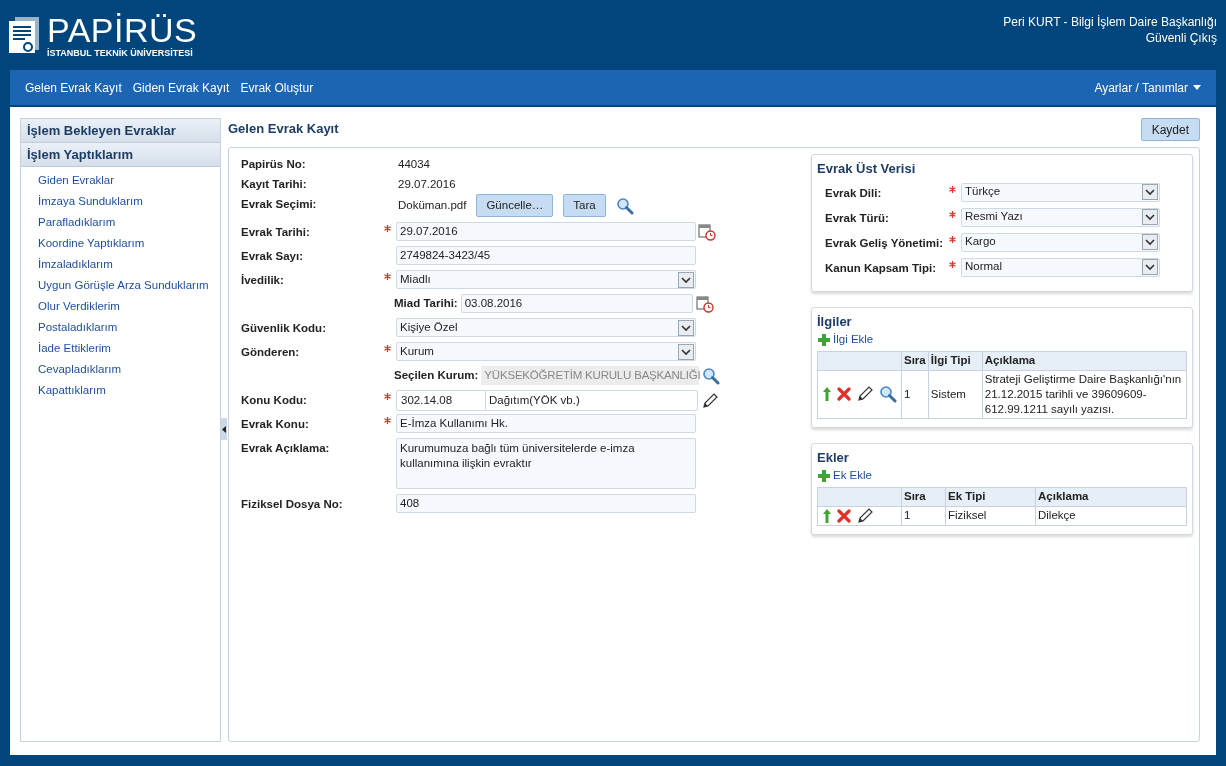 The width and height of the screenshot is (1226, 766). I want to click on dropdown-field: Miadlı, so click(546, 279).